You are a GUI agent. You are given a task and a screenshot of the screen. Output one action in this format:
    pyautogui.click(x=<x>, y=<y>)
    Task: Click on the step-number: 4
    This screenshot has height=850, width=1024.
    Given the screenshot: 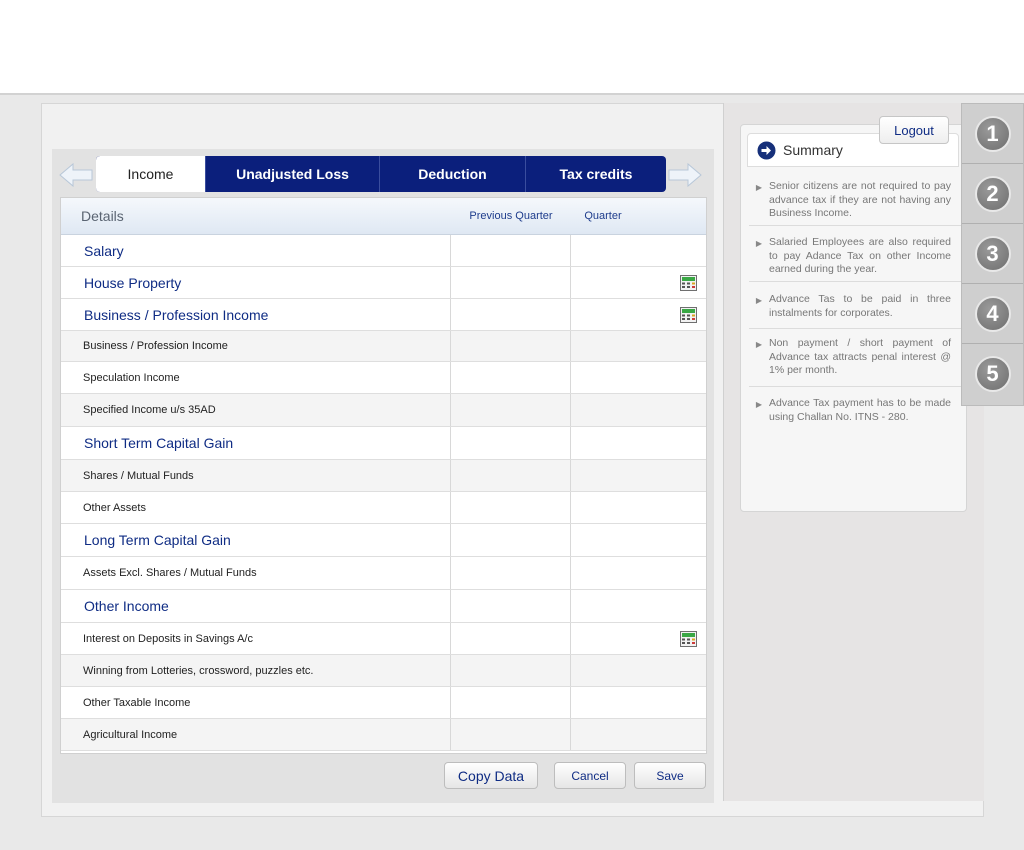 What is the action you would take?
    pyautogui.click(x=992, y=313)
    